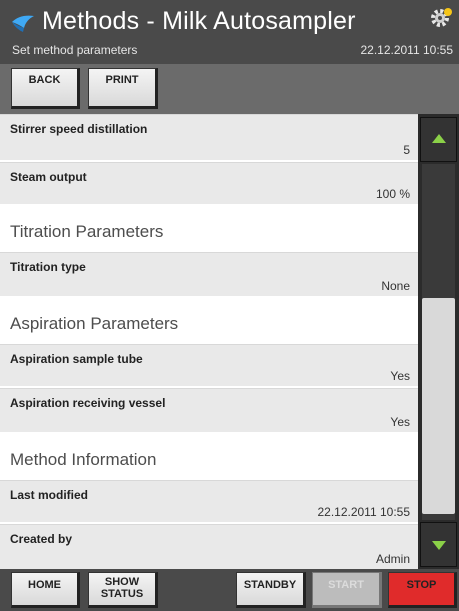  I want to click on footer-bar: HOME SHOW STATUS STANDBY START STOP, so click(229, 590).